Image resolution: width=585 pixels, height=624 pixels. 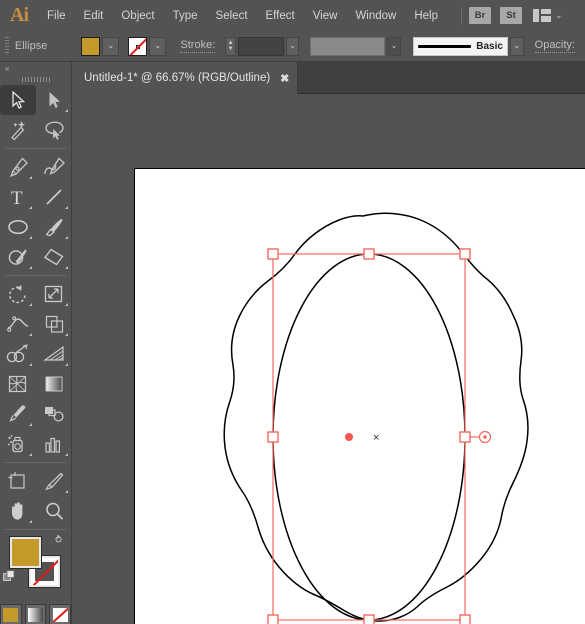 What do you see at coordinates (185, 15) in the screenshot?
I see `menu-type: Type` at bounding box center [185, 15].